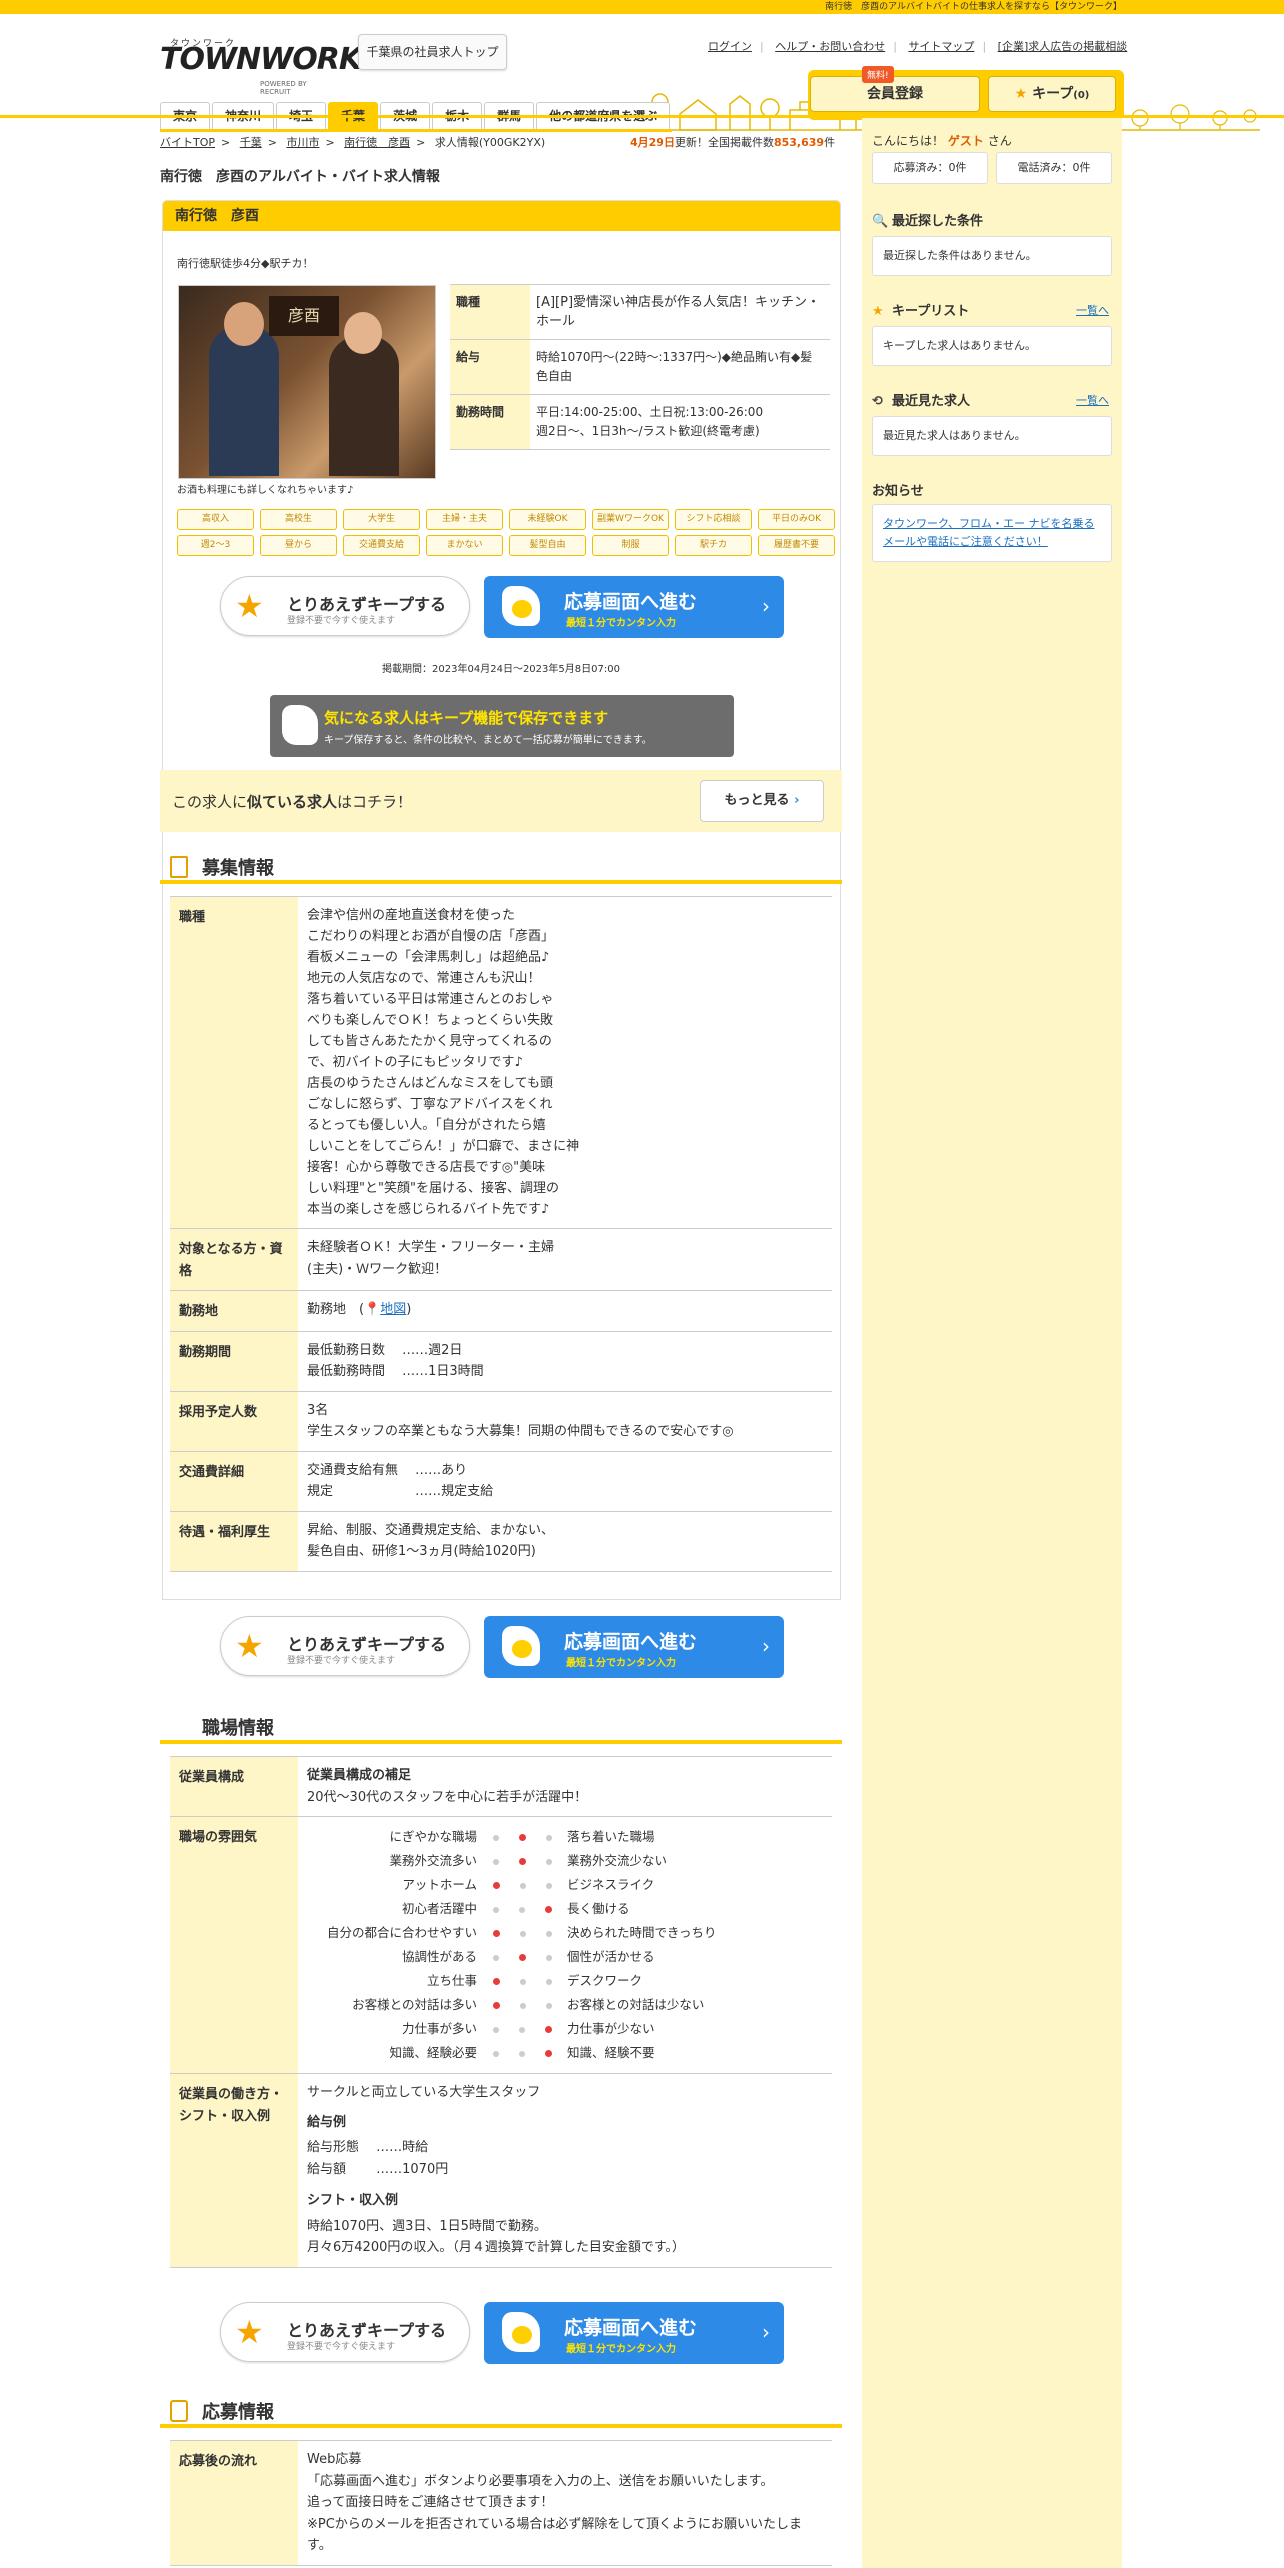  I want to click on atmosphere-left: 知識、経験必要, so click(433, 2053).